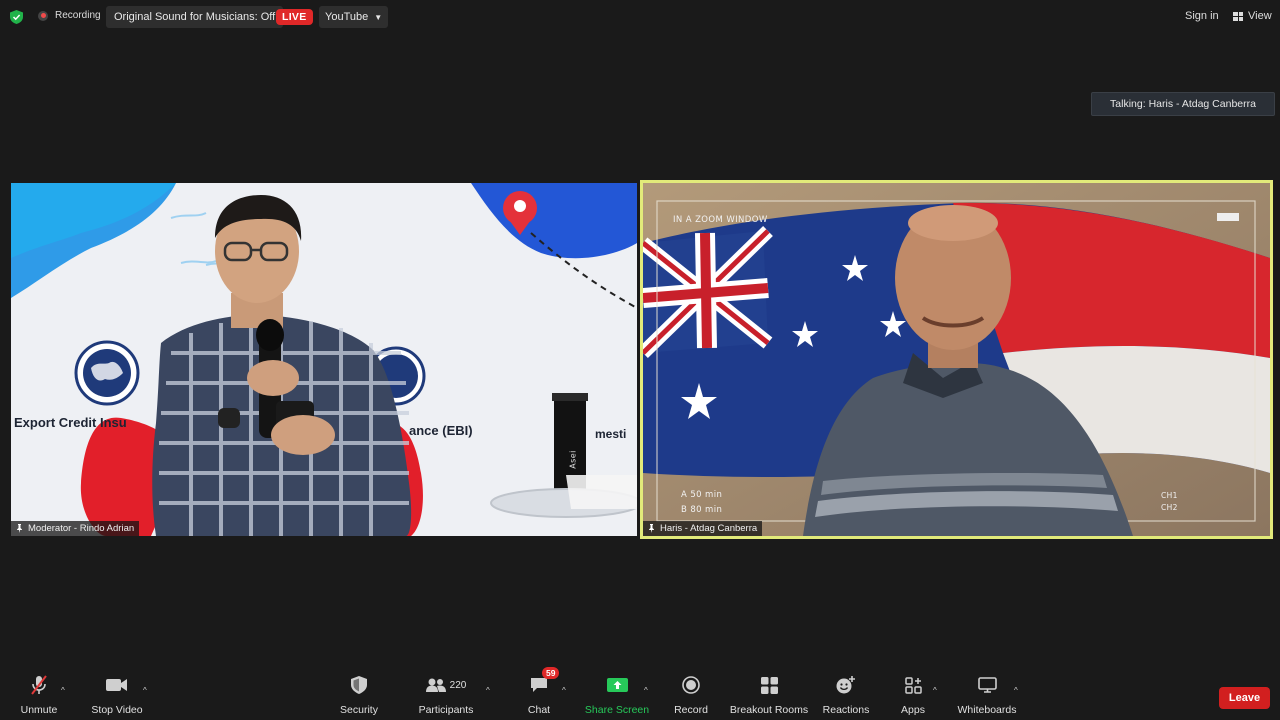  What do you see at coordinates (378, 17) in the screenshot?
I see `caret-down-icon: ▼` at bounding box center [378, 17].